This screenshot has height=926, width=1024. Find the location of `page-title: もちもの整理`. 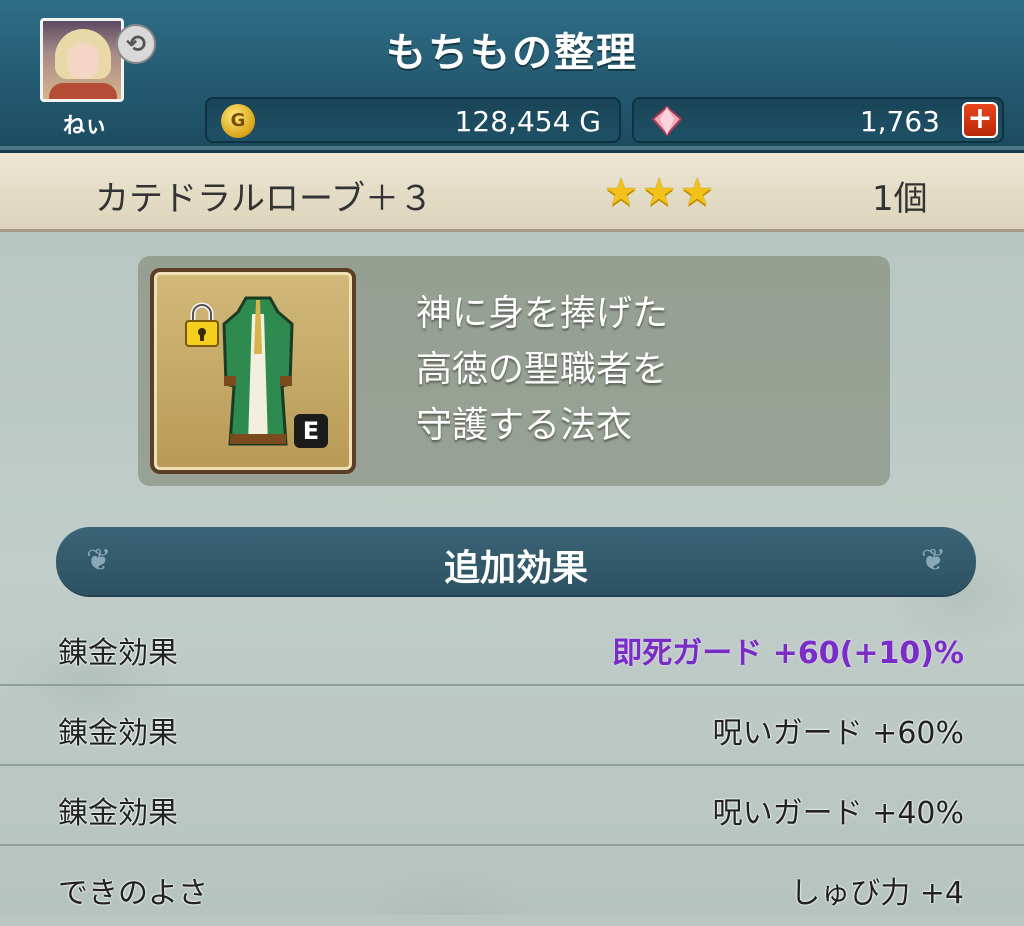

page-title: もちもの整理 is located at coordinates (512, 53).